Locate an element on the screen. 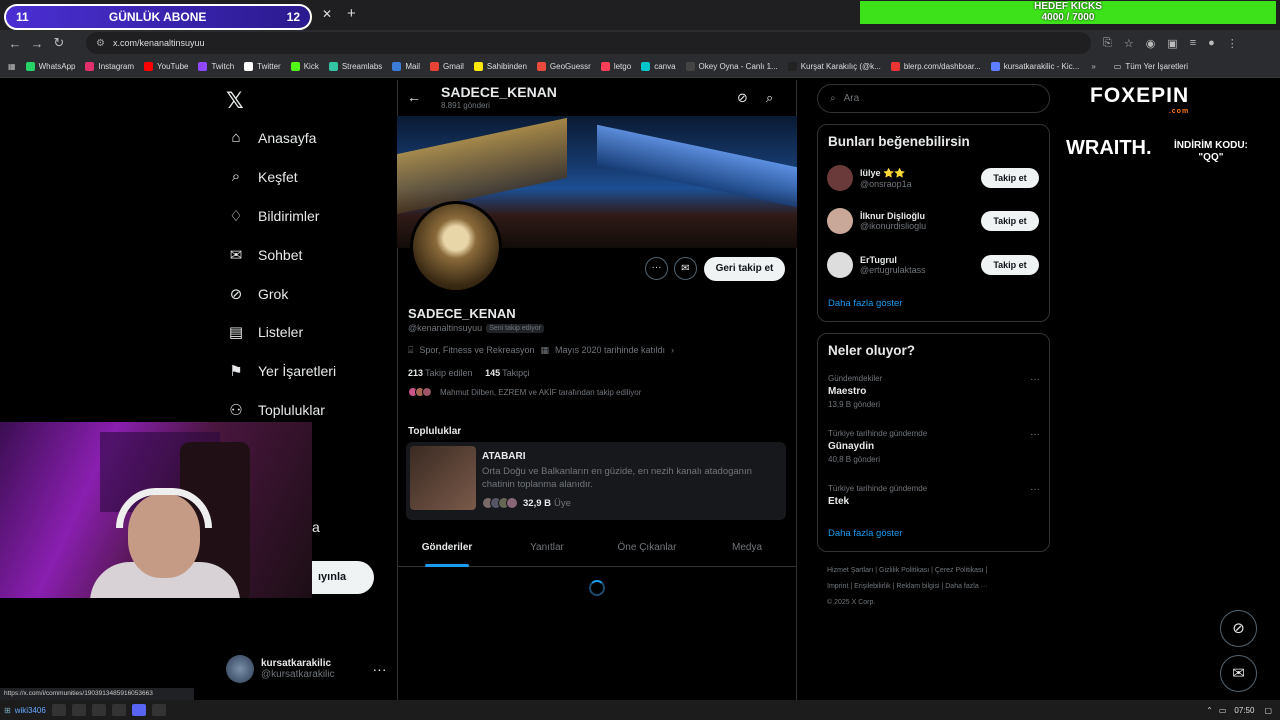  reload-icon: ↻ is located at coordinates (59, 43).